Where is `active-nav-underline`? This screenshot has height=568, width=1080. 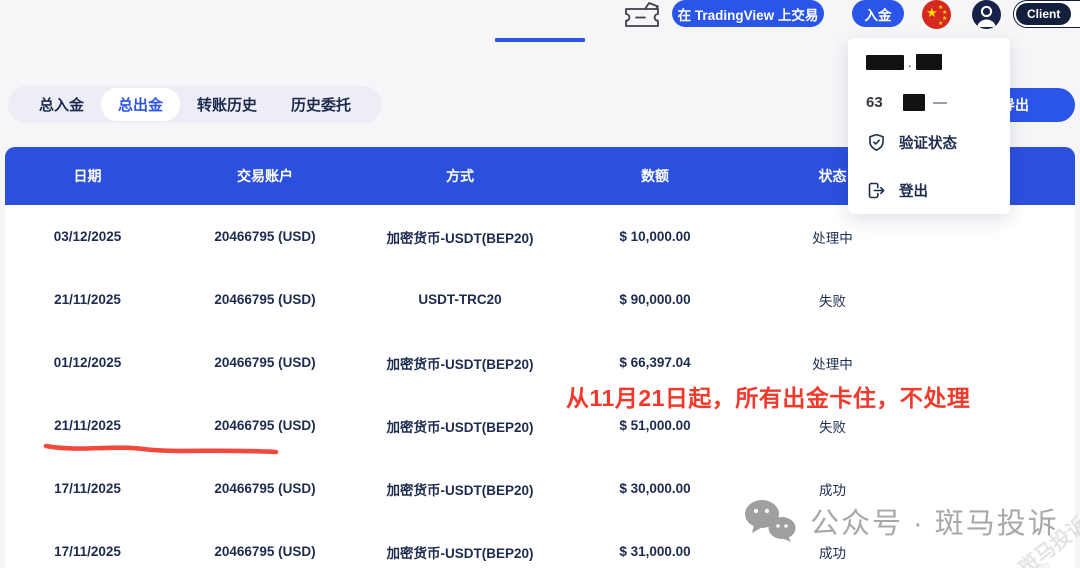
active-nav-underline is located at coordinates (540, 40).